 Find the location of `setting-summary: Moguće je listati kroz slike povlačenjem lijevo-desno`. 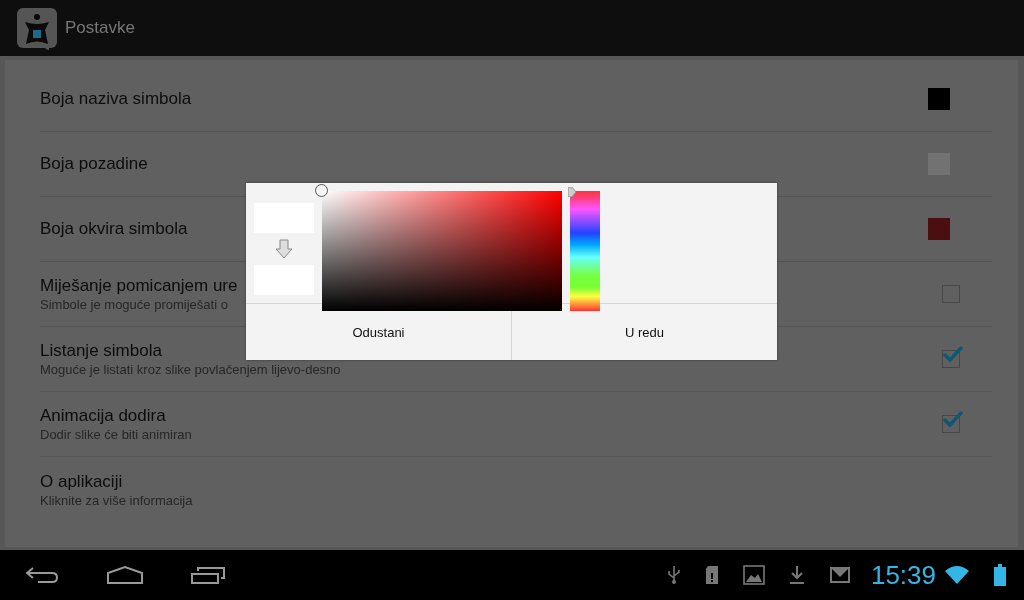

setting-summary: Moguće je listati kroz slike povlačenjem lijevo-desno is located at coordinates (190, 369).